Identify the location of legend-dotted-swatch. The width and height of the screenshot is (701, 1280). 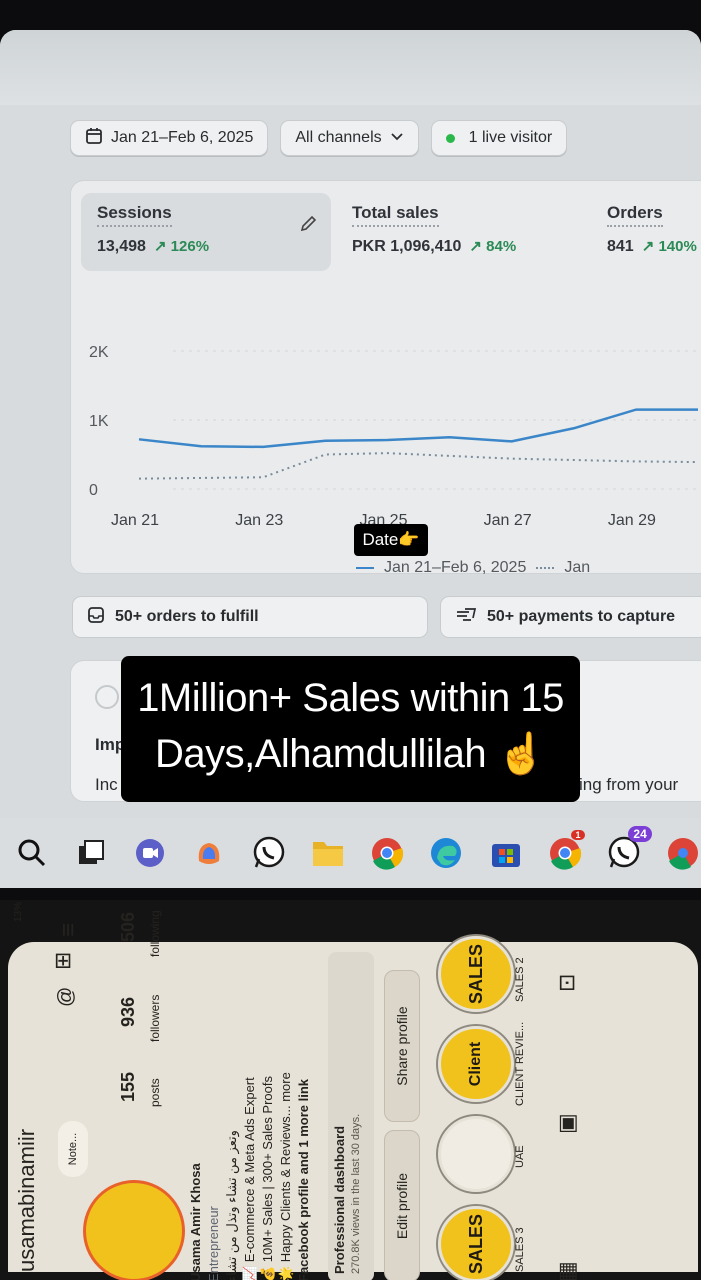
(545, 568).